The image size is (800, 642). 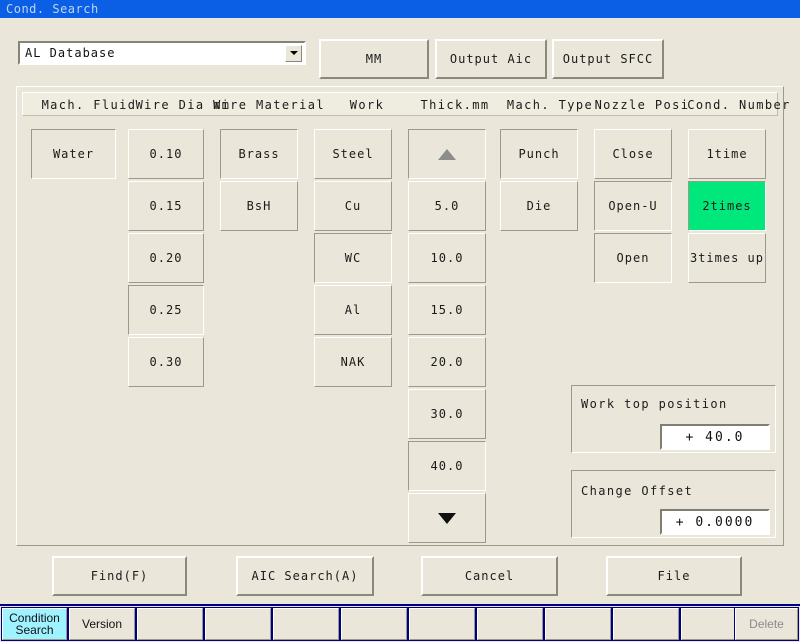 What do you see at coordinates (259, 154) in the screenshot?
I see `wire-material-brass-button: Brass` at bounding box center [259, 154].